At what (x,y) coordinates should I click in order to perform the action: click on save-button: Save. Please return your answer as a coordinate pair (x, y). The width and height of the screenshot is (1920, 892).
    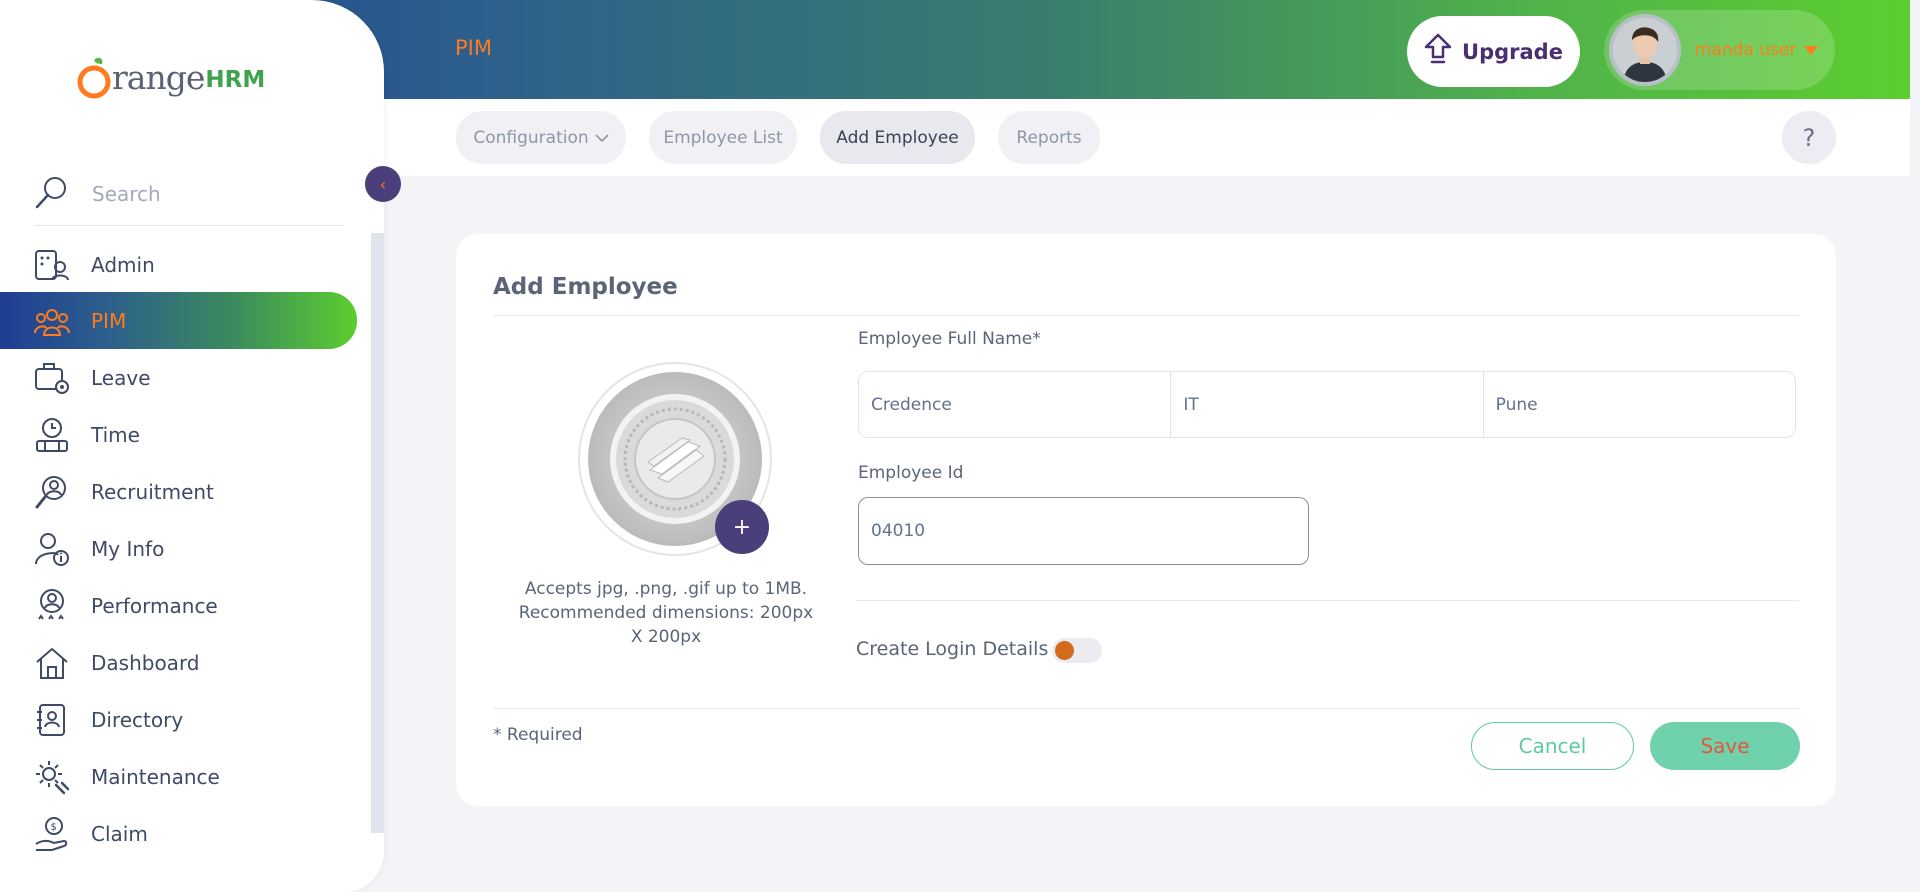
    Looking at the image, I should click on (1725, 746).